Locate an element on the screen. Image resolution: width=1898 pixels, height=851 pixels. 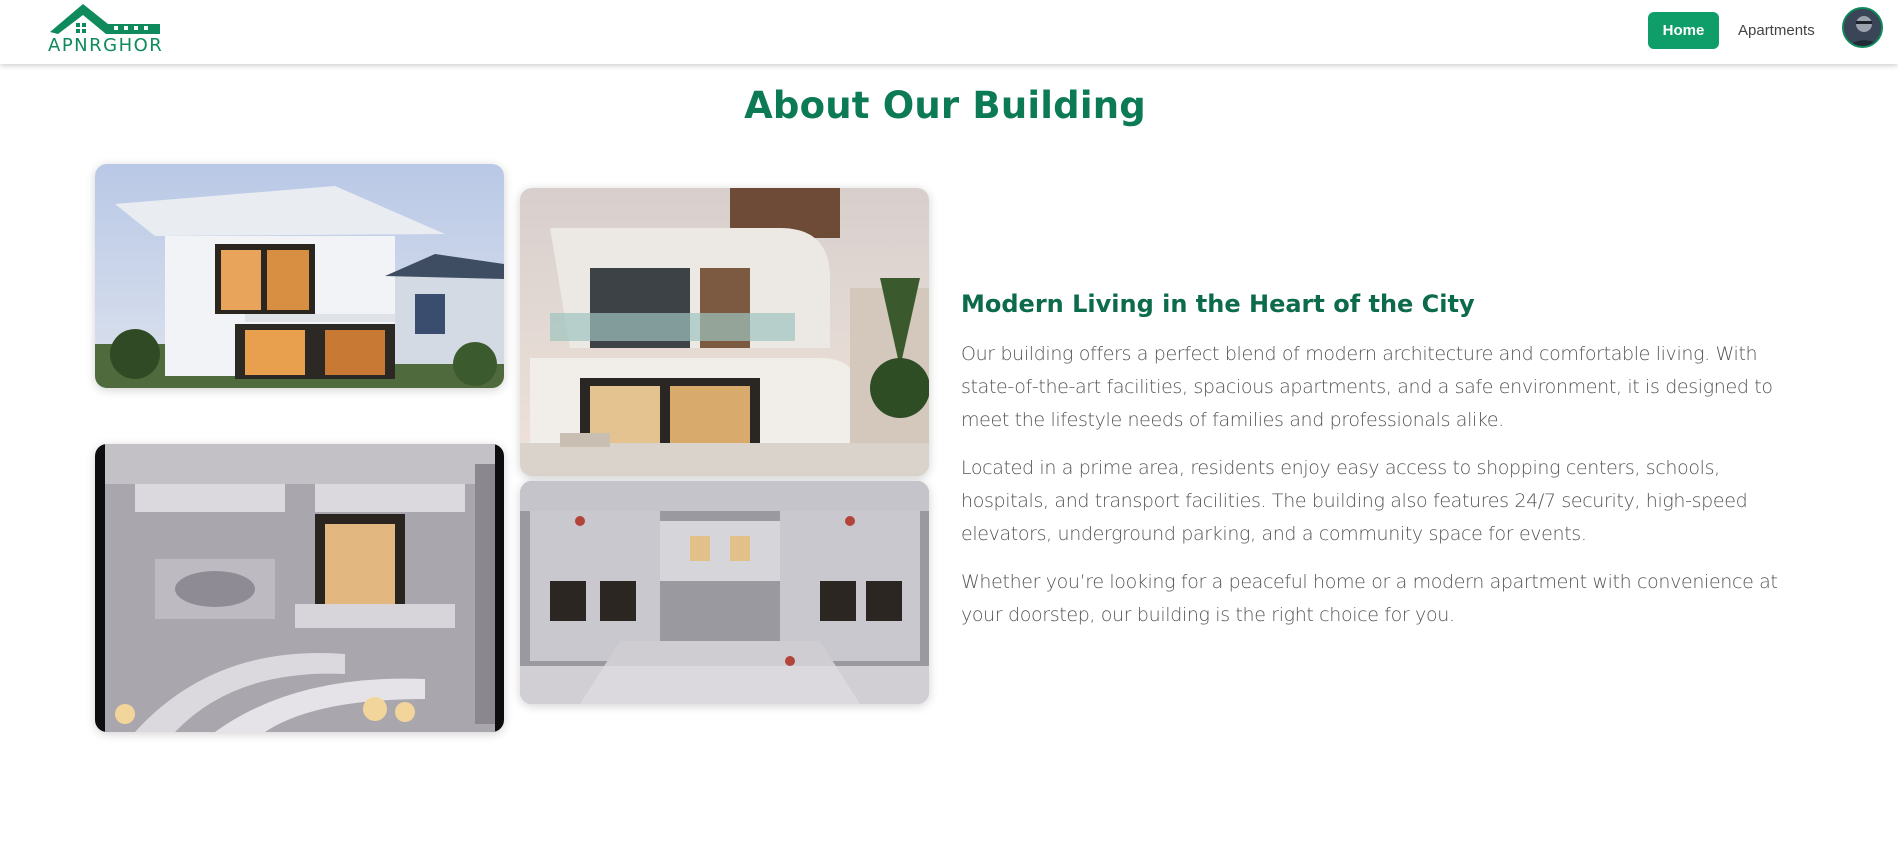
modern-villa-image is located at coordinates (299, 276).